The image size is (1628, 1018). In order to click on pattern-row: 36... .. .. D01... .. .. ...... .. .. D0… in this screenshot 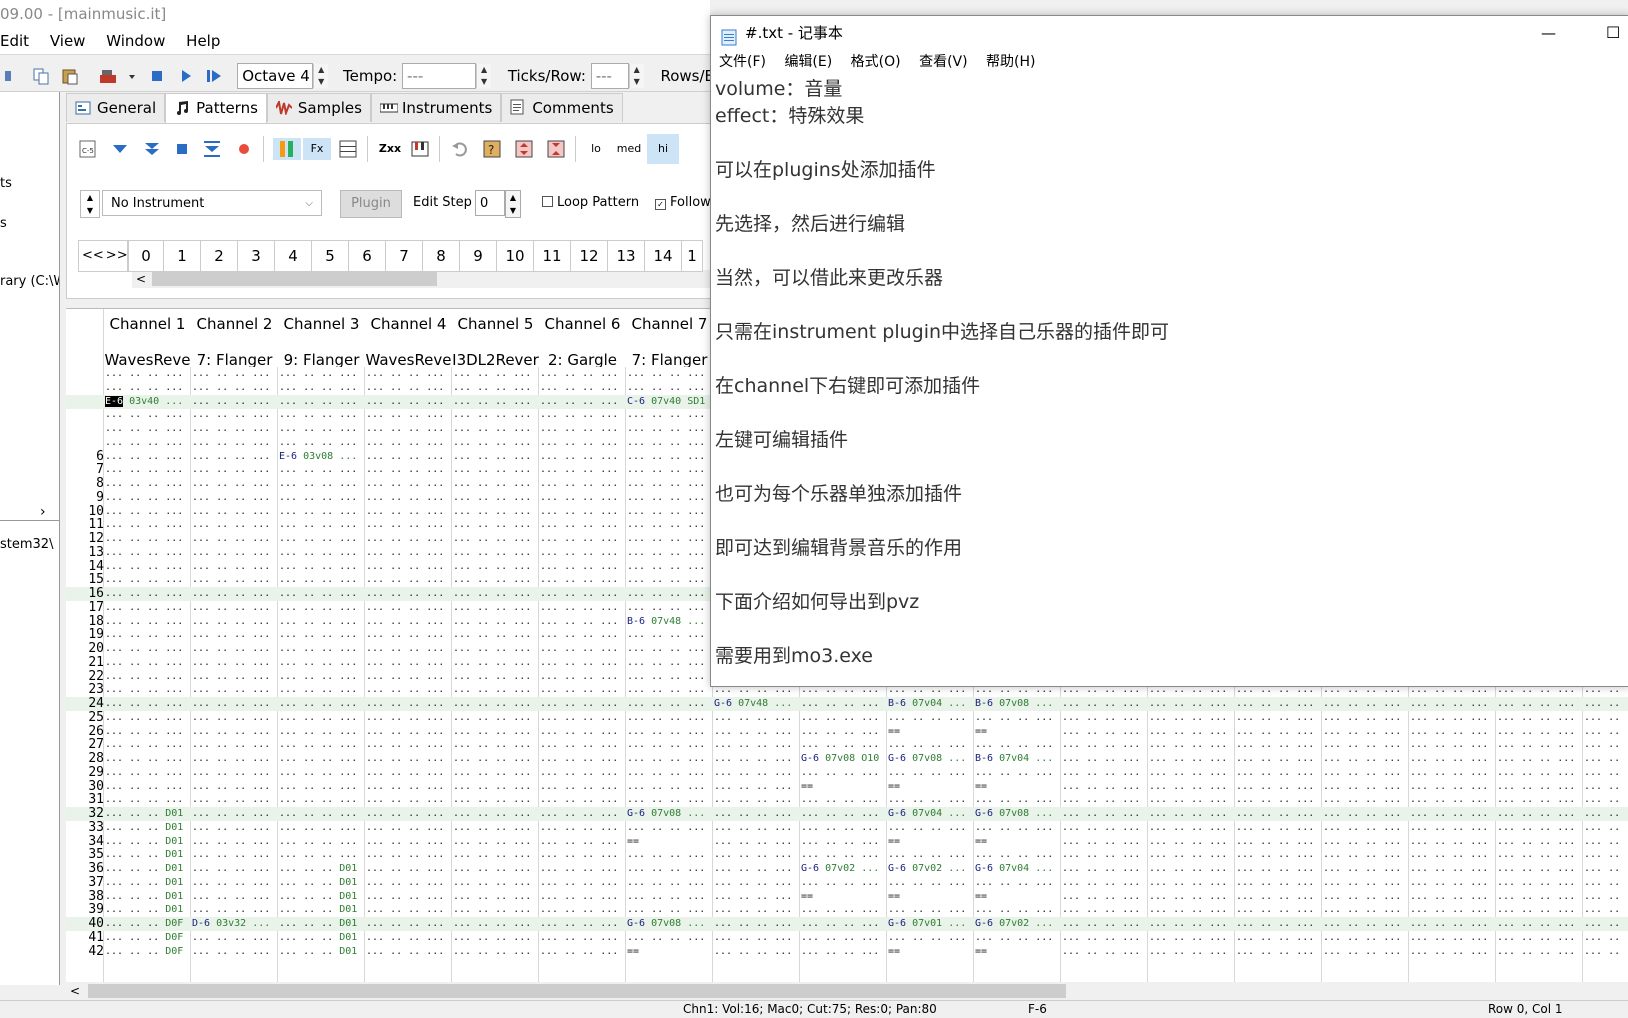, I will do `click(847, 869)`.